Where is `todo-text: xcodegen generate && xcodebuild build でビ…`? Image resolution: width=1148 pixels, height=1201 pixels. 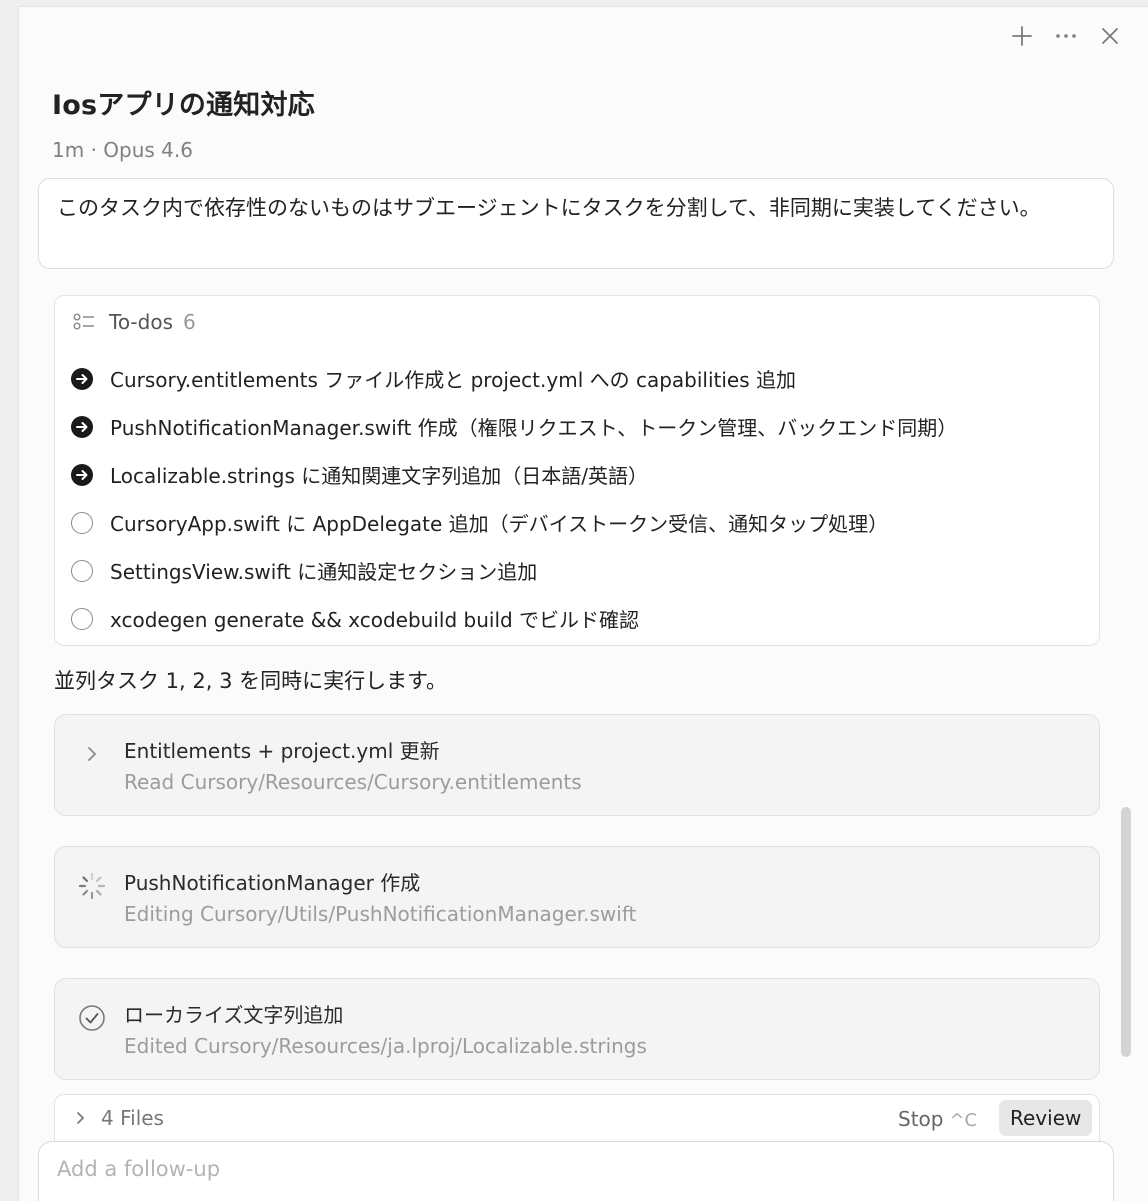
todo-text: xcodegen generate && xcodebuild build でビ… is located at coordinates (375, 620).